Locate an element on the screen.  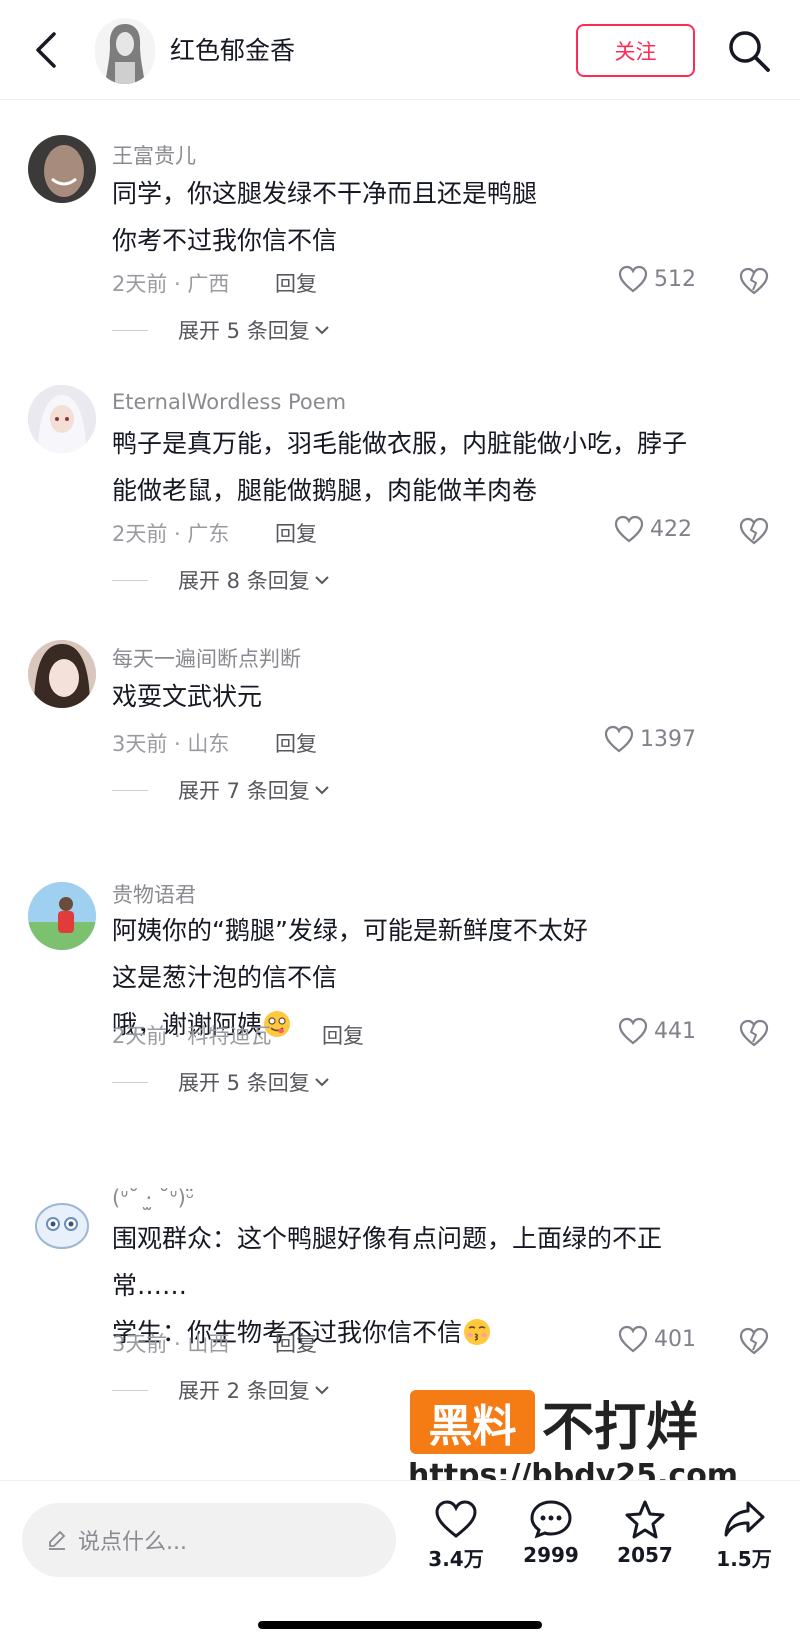
follow-button: 关注 is located at coordinates (635, 50).